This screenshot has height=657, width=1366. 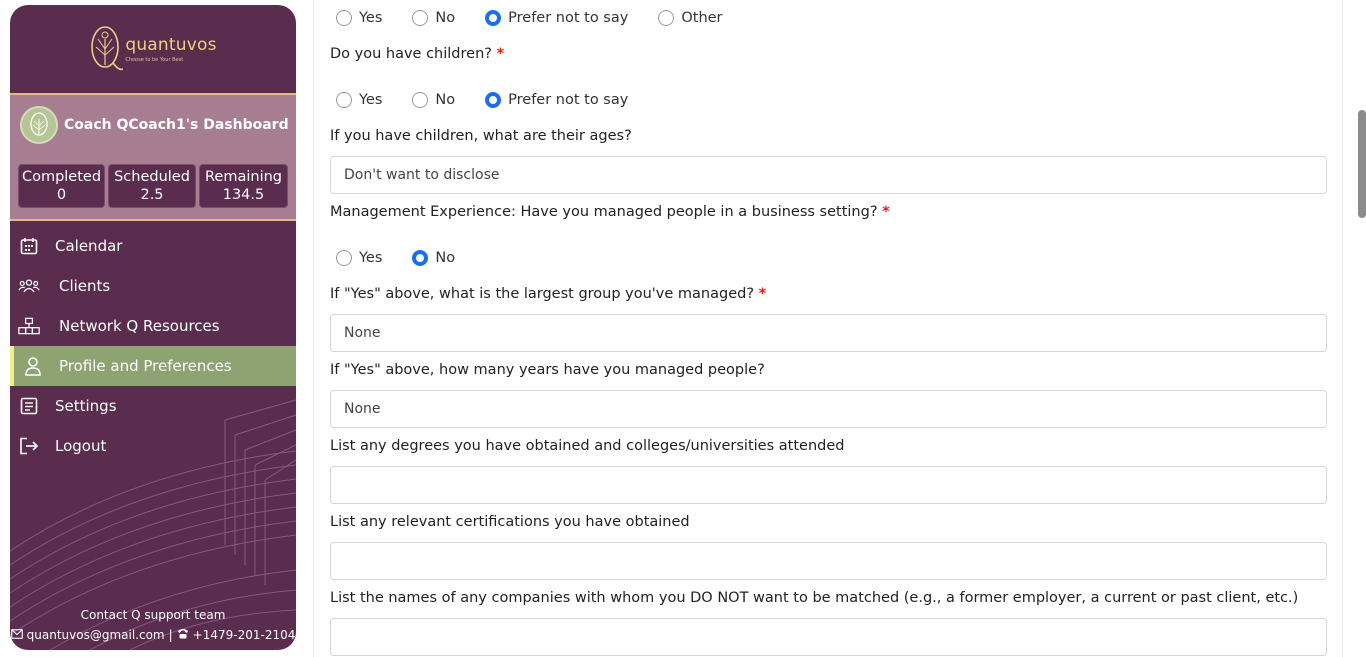 What do you see at coordinates (410, 258) in the screenshot?
I see `radio-group-management: Yes No` at bounding box center [410, 258].